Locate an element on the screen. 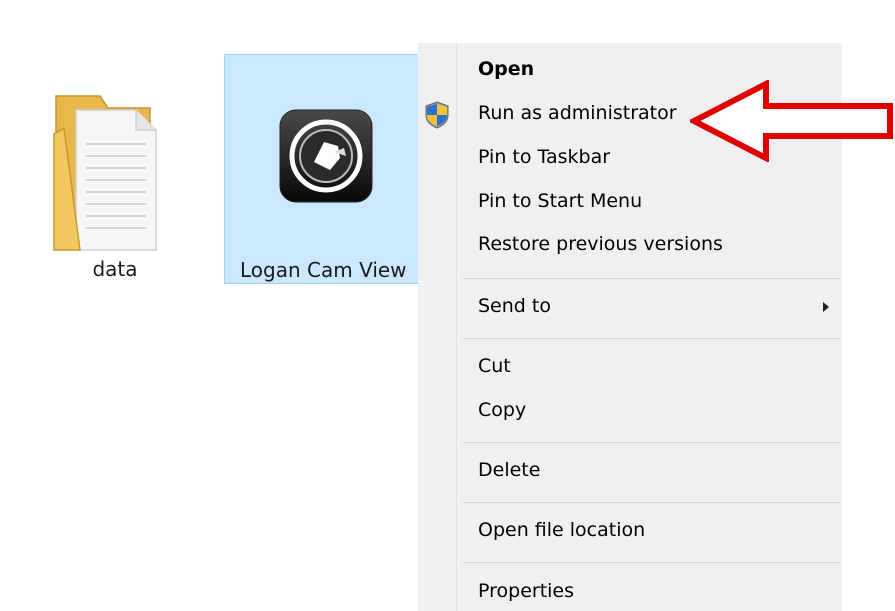 The image size is (895, 611). menu-item-copy: Copy is located at coordinates (630, 412).